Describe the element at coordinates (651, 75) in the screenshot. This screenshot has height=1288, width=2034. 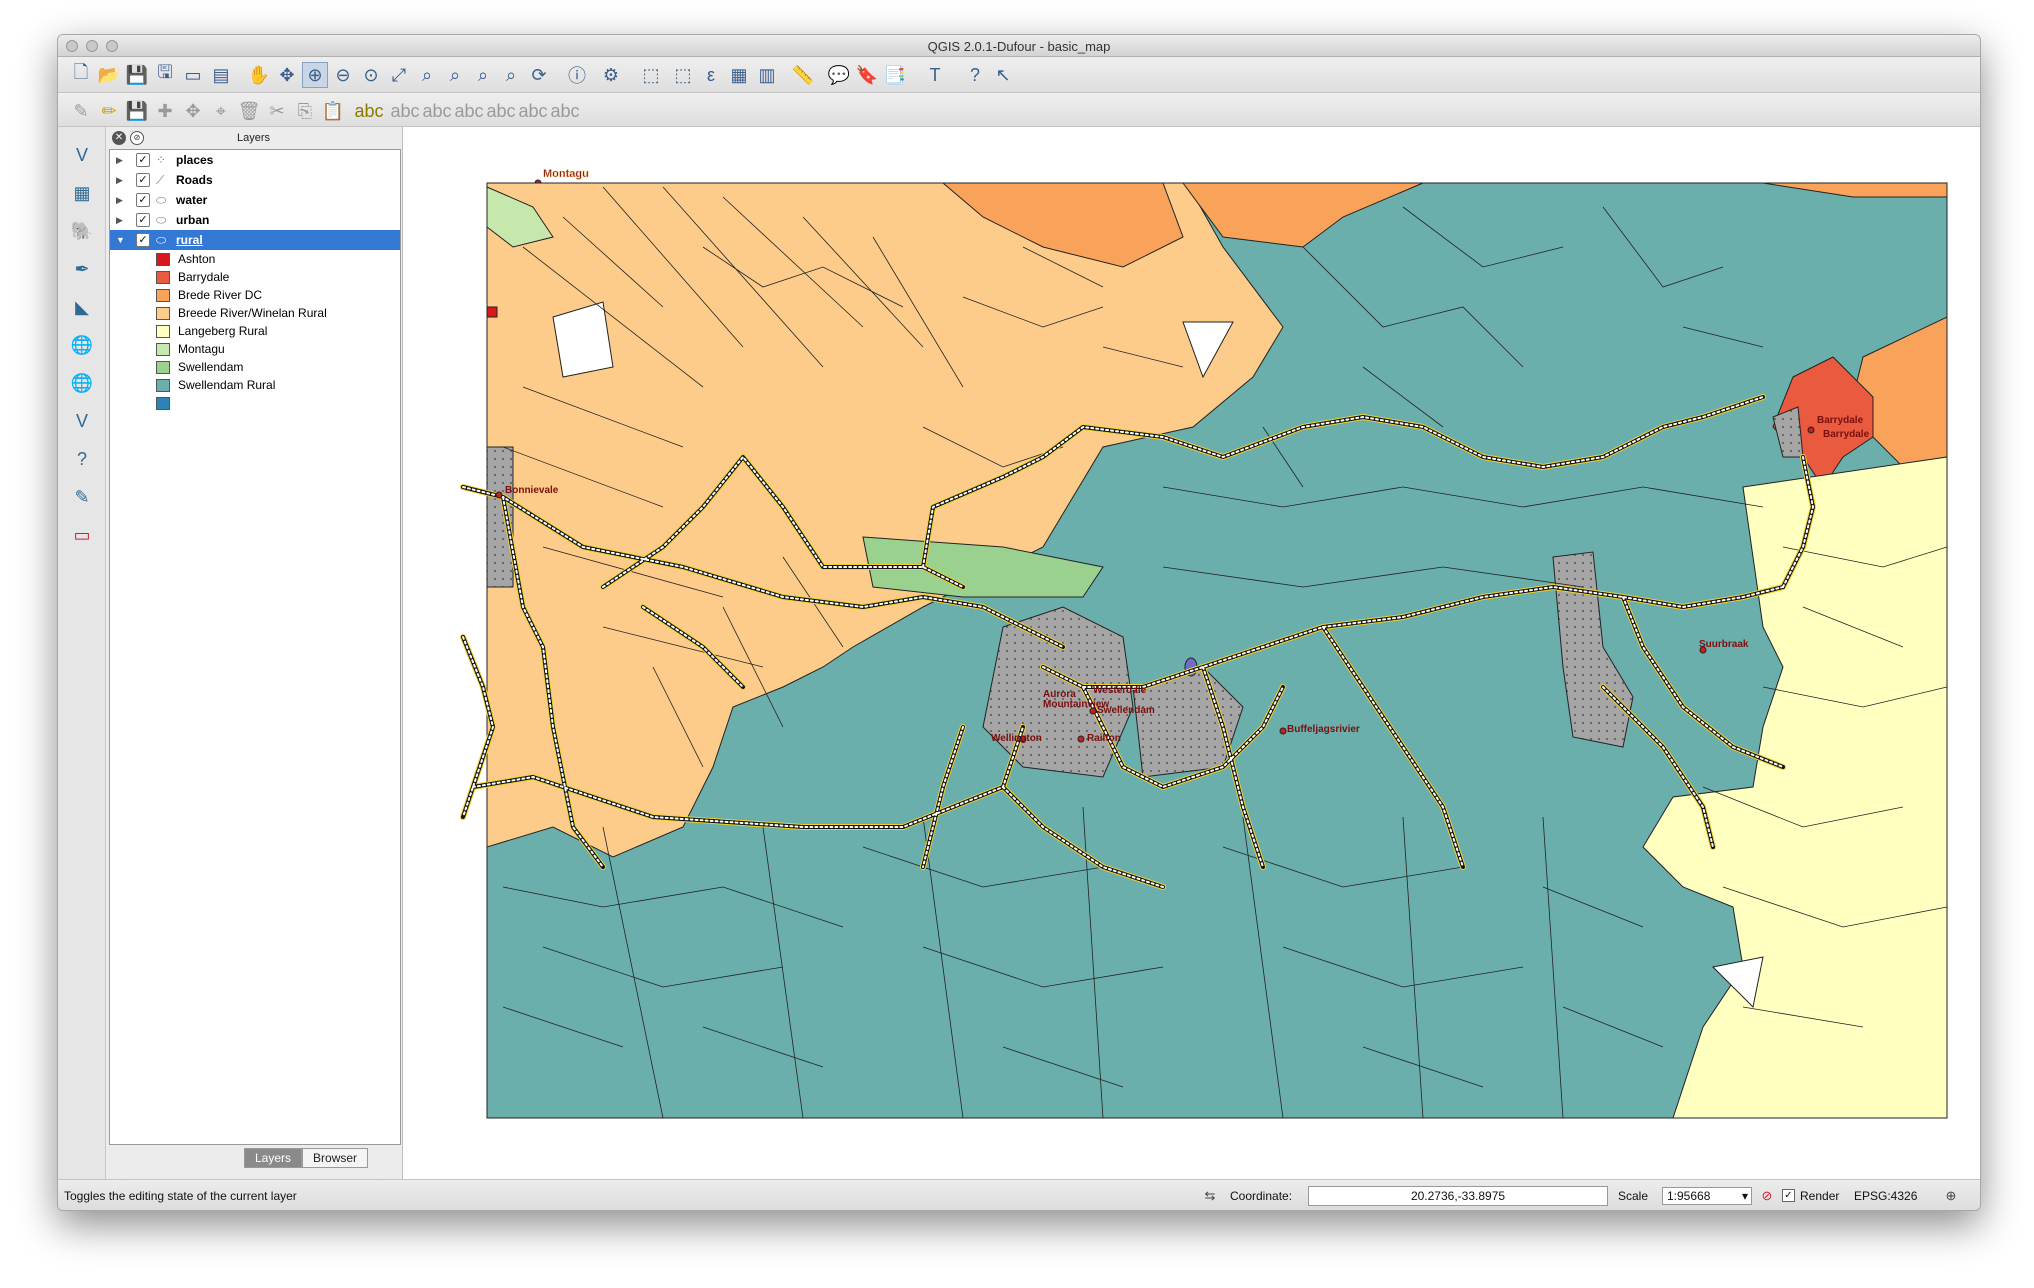
I see `select-features-icon: ⬚` at that location.